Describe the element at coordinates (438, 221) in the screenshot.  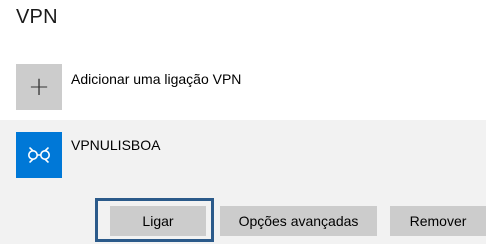
I see `remove-button: Remover` at that location.